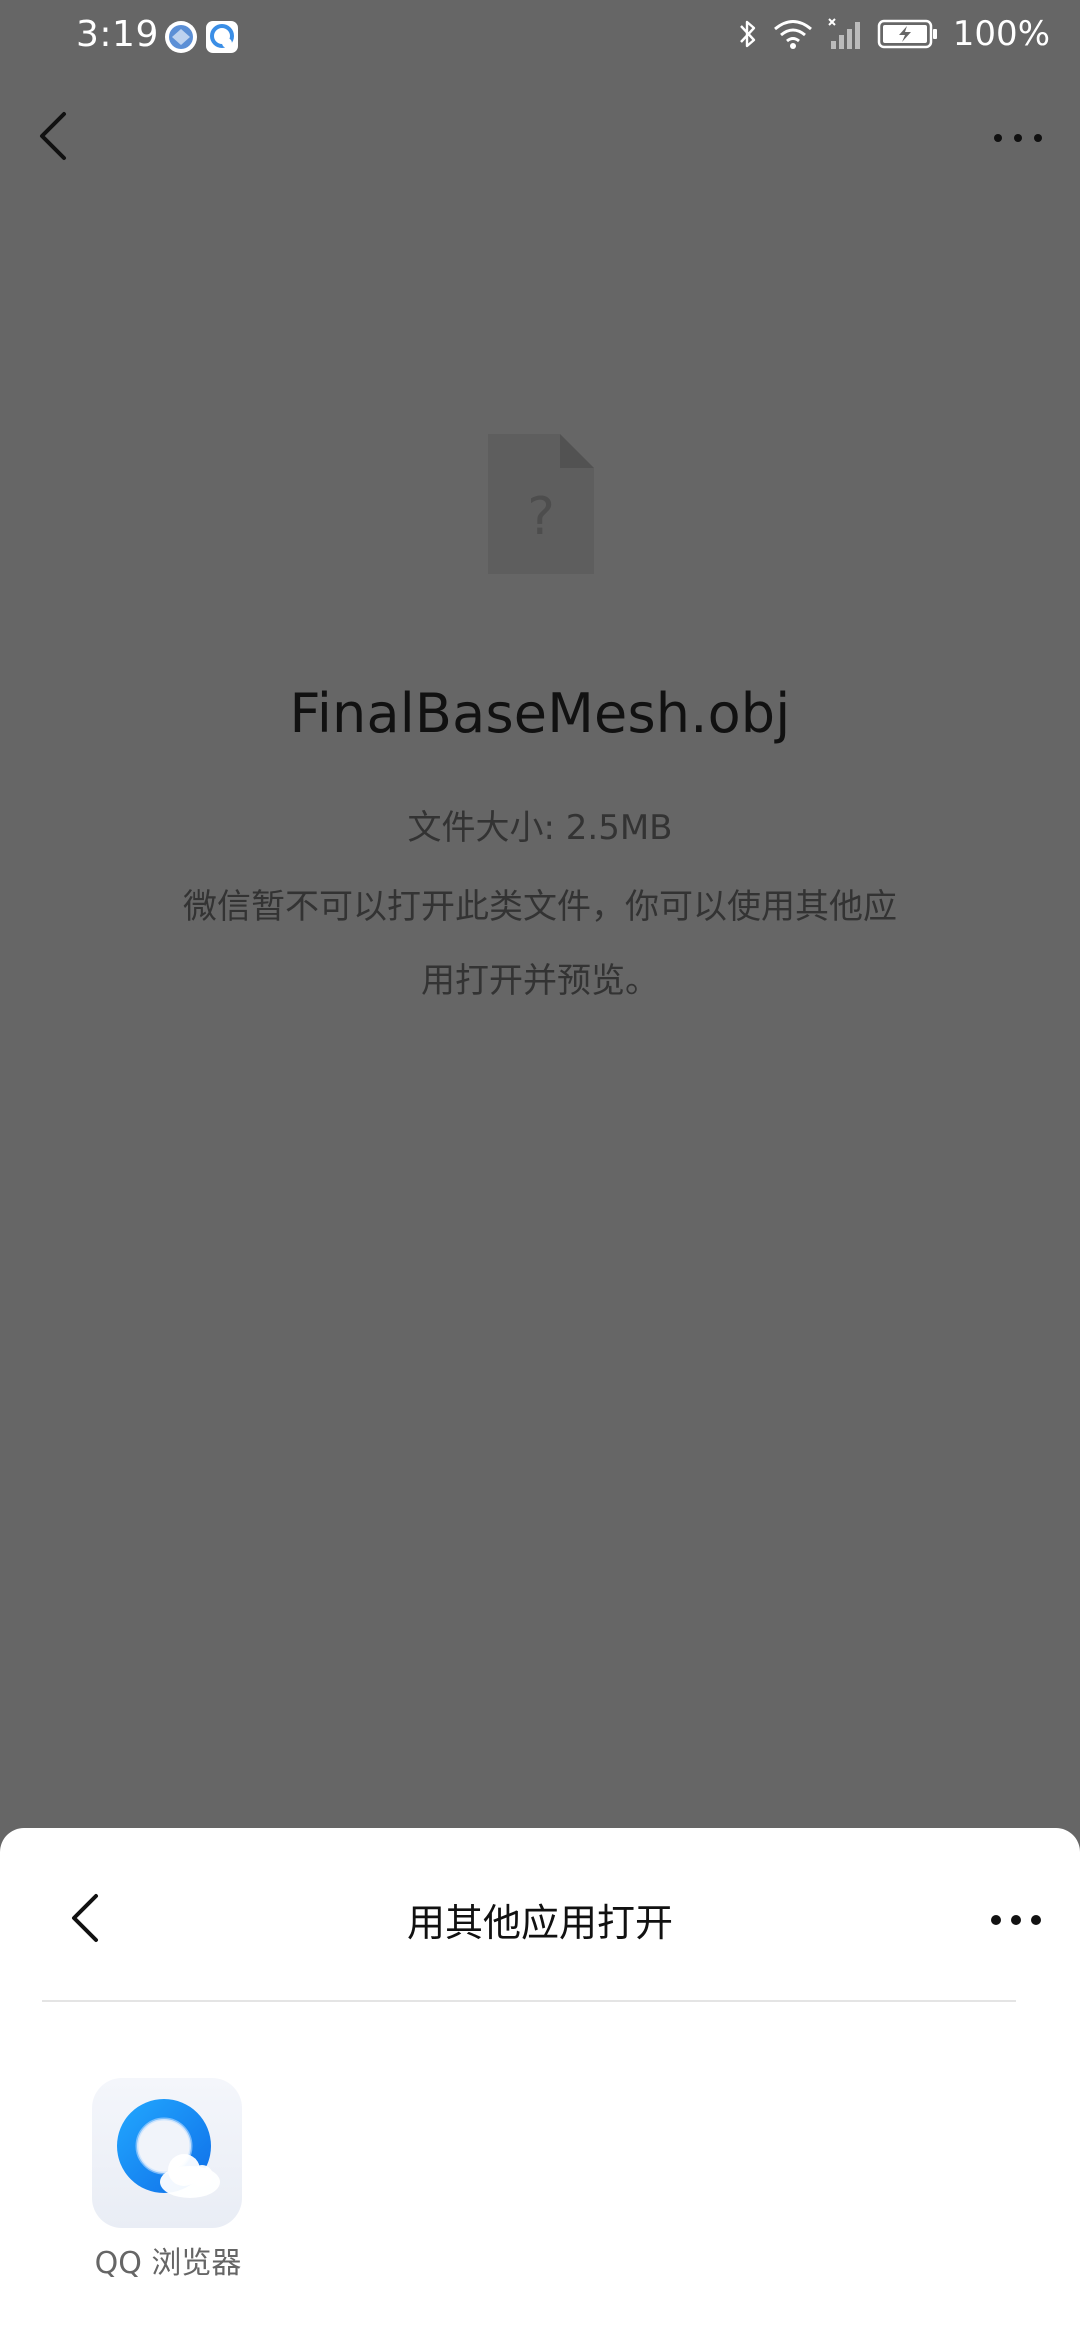 The height and width of the screenshot is (2340, 1080). I want to click on battery-charging-icon, so click(907, 34).